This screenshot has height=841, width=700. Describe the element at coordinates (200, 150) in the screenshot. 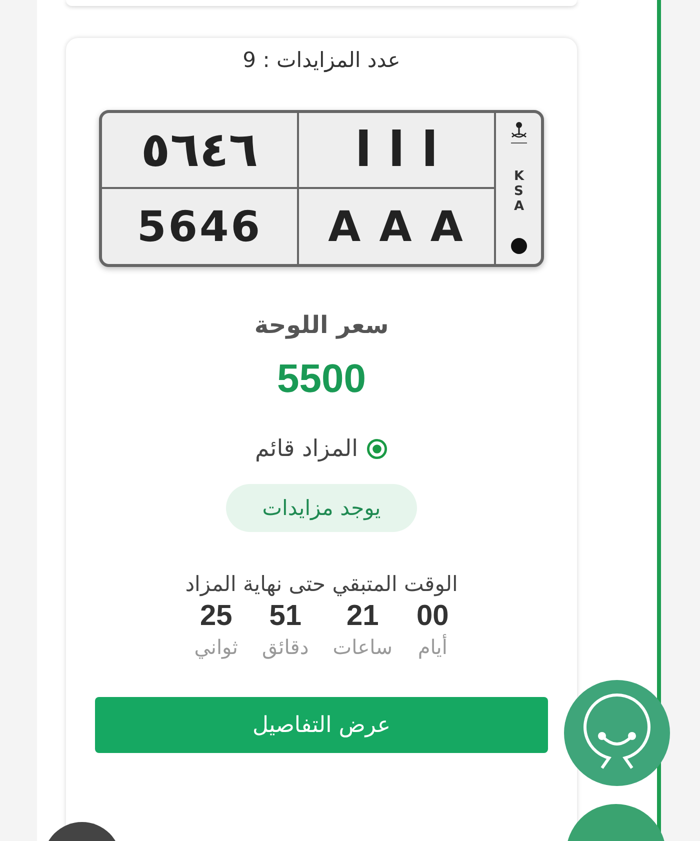

I see `plate-arabic-numbers: ٥٦٤٦` at that location.